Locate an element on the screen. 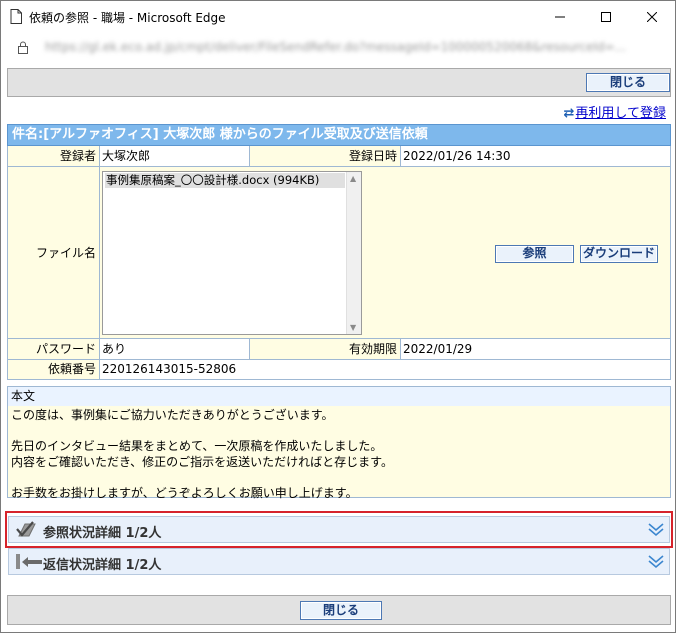 This screenshot has height=633, width=676. reference-status-title: 参照状況詳細 1/2人 is located at coordinates (102, 533).